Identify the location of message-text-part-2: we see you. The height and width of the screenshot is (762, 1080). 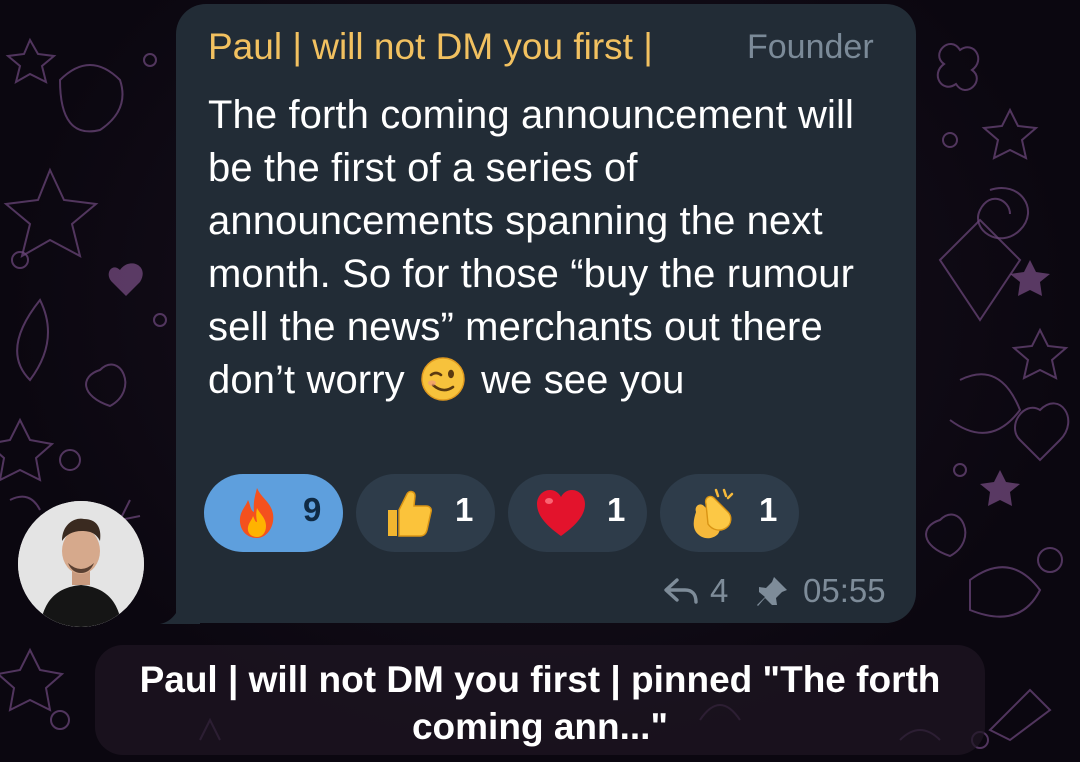
(577, 380).